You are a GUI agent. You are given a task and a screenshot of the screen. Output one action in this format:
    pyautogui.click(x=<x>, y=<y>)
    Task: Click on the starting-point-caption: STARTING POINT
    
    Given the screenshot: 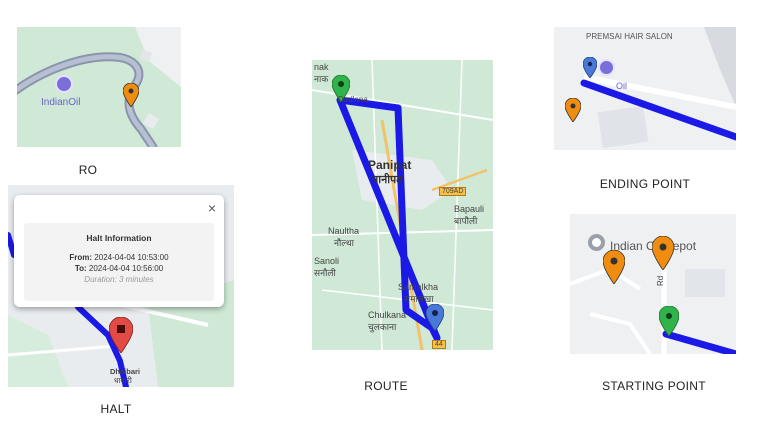 What is the action you would take?
    pyautogui.click(x=654, y=386)
    